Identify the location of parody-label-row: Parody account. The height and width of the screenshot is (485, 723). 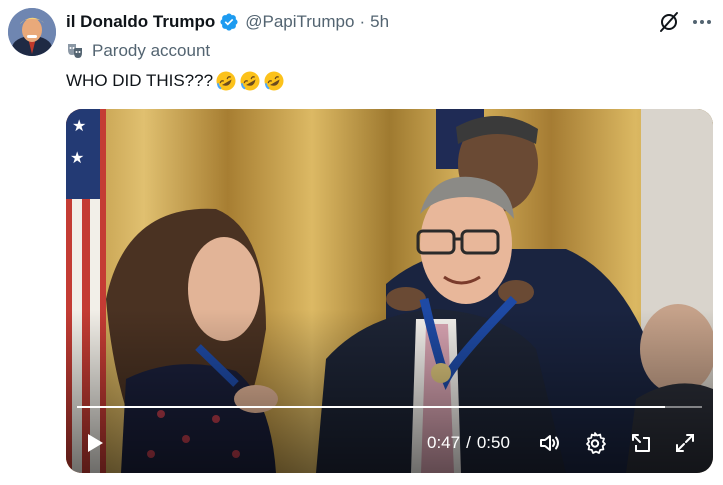
(138, 51).